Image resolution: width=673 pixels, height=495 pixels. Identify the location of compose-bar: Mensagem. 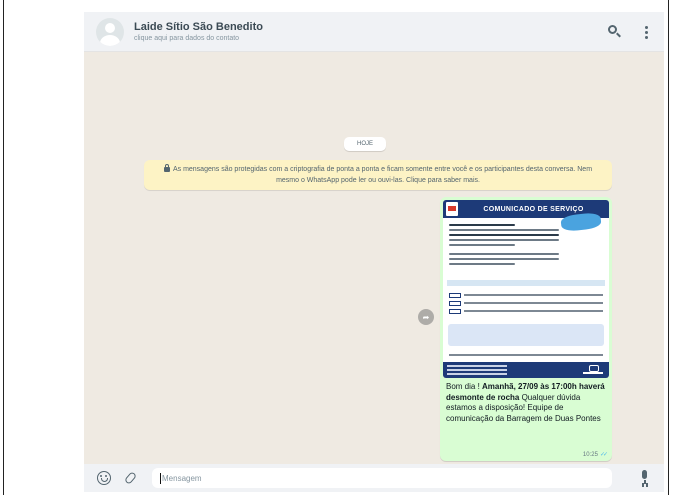
(374, 478).